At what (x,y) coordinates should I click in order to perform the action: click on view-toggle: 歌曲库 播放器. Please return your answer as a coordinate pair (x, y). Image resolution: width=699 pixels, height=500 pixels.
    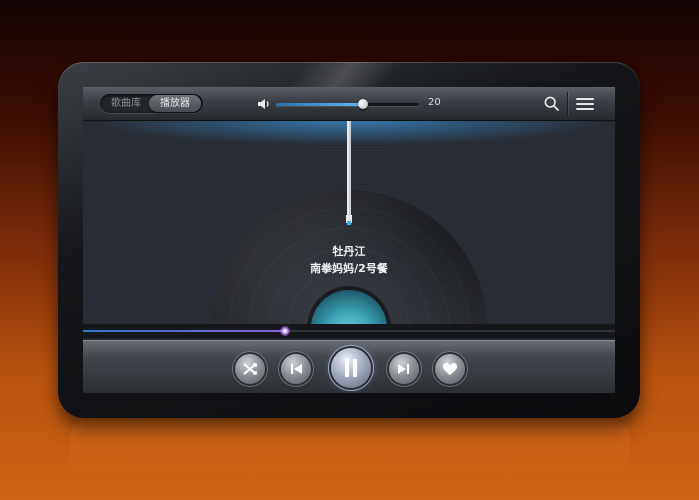
    Looking at the image, I should click on (151, 103).